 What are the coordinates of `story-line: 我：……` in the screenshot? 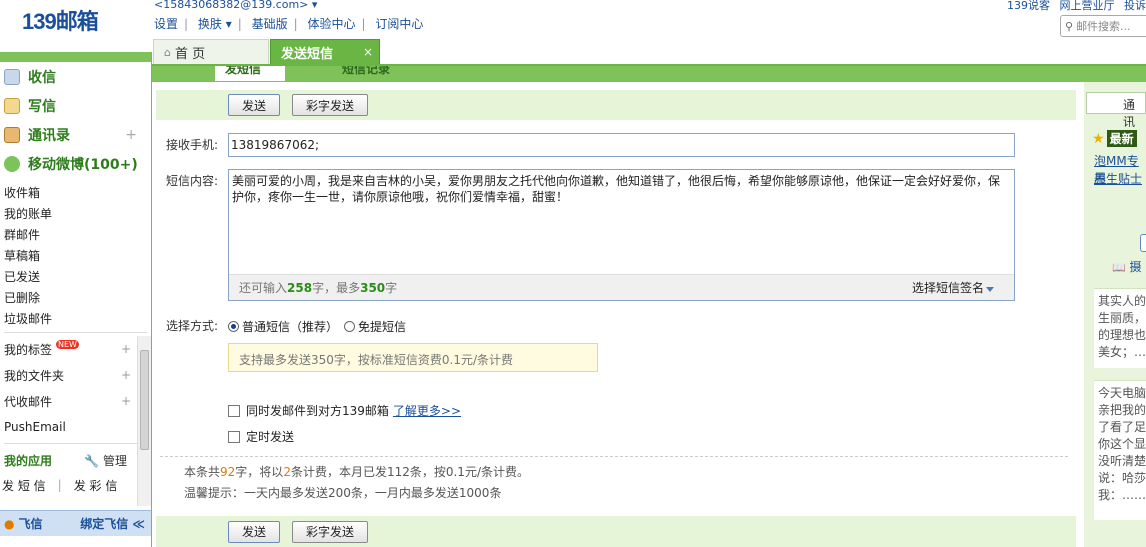 It's located at (1122, 495).